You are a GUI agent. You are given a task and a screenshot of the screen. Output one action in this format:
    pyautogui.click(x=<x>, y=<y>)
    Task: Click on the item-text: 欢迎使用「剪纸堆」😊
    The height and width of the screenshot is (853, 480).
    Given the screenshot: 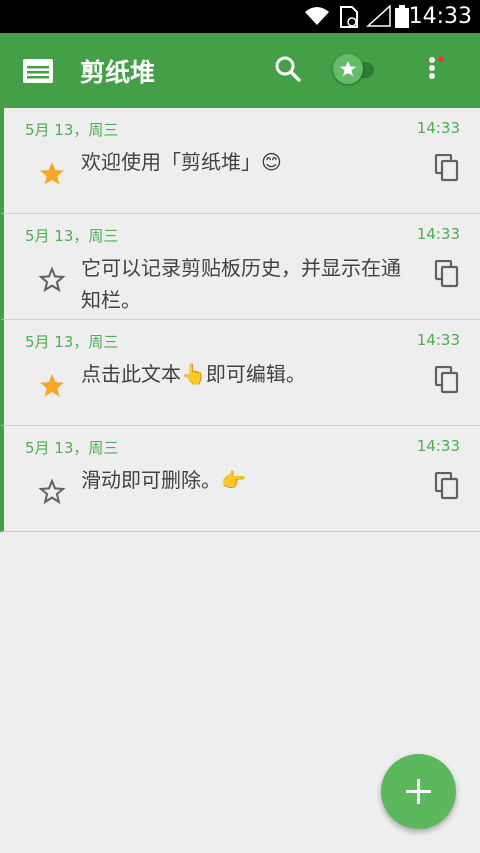 What is the action you would take?
    pyautogui.click(x=241, y=162)
    